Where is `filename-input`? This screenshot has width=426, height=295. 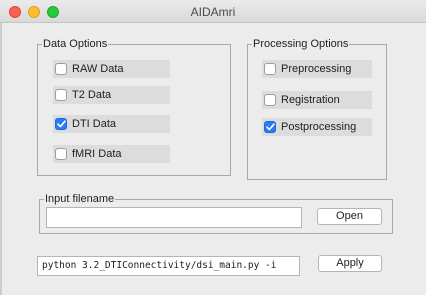 filename-input is located at coordinates (174, 217).